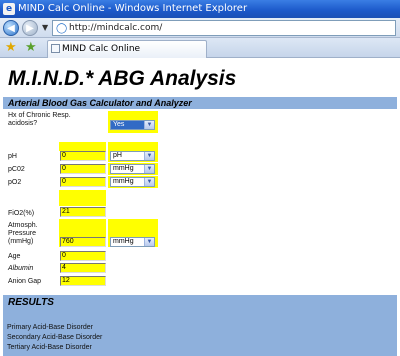 The image size is (400, 356). Describe the element at coordinates (62, 28) in the screenshot. I see `page-favicon-icon: ◯` at that location.